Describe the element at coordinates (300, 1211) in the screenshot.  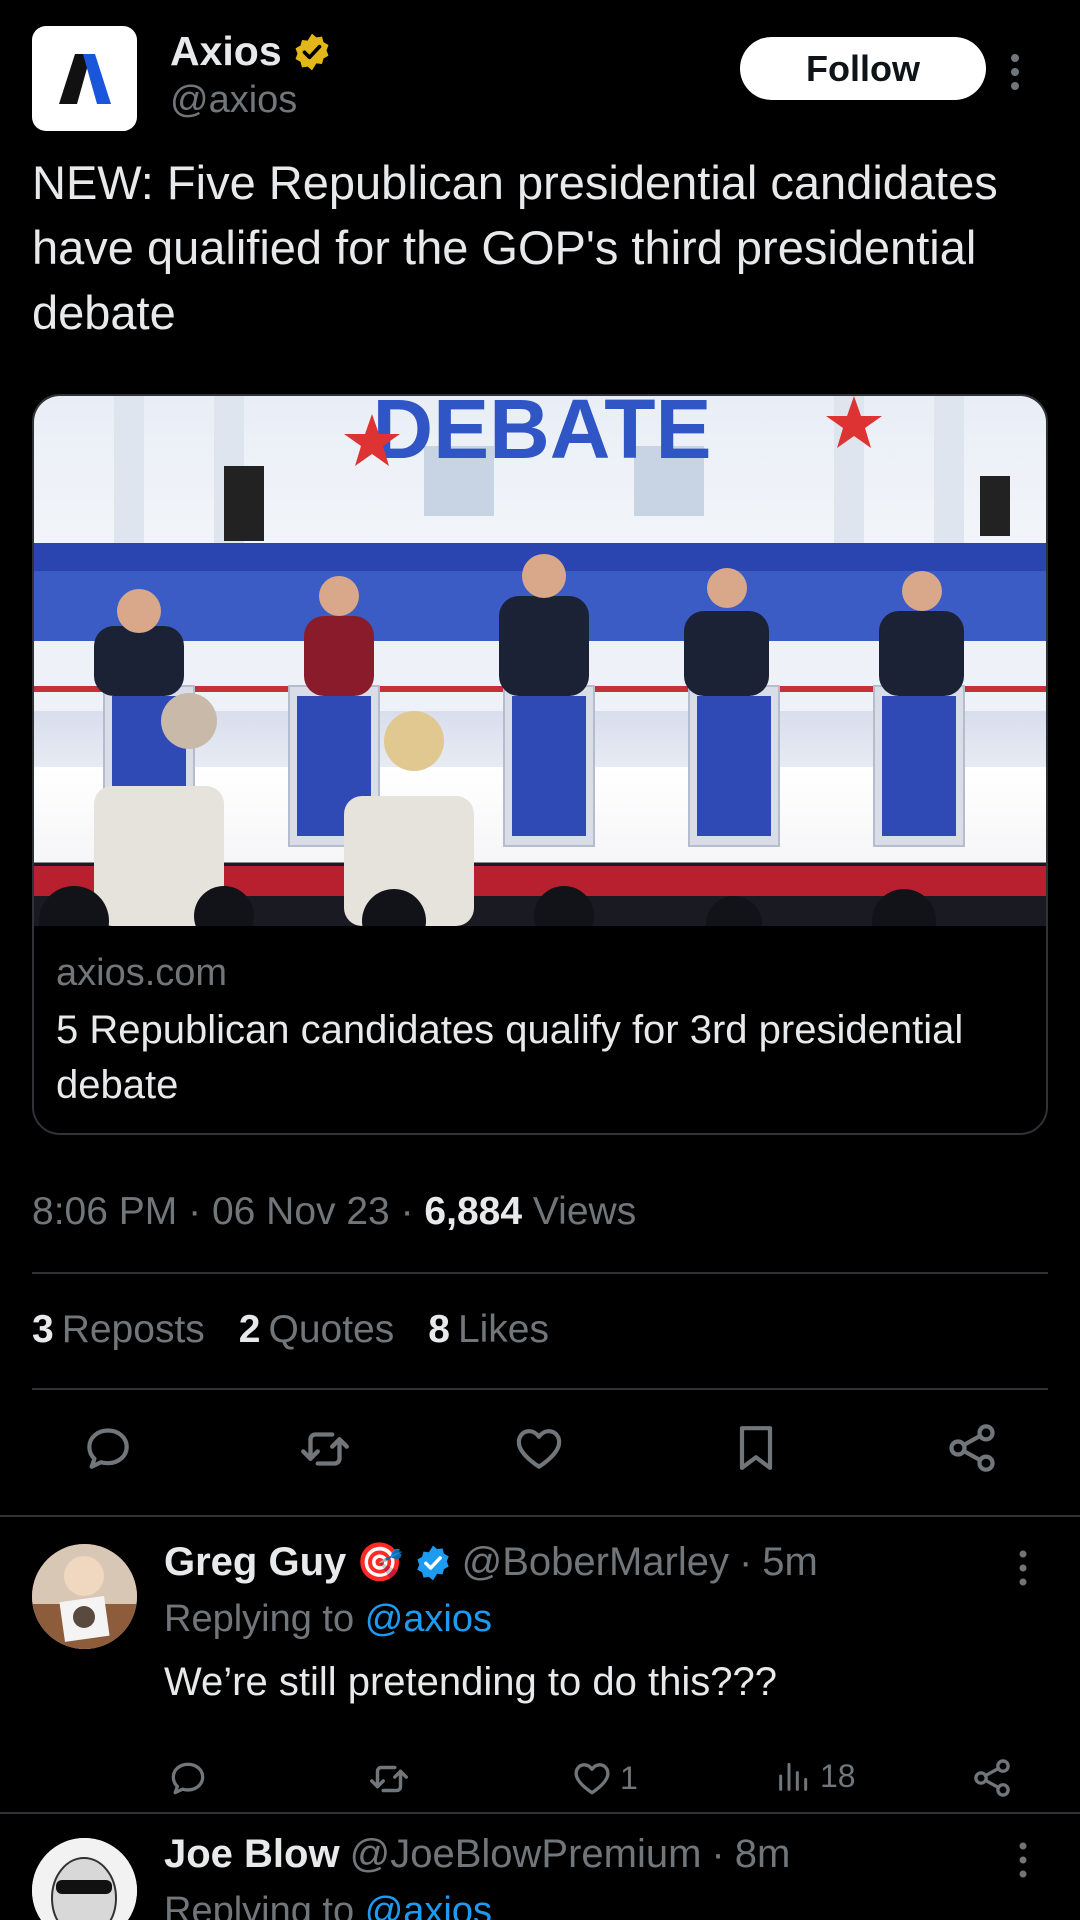
I see `tweet-date: 06 Nov 23` at that location.